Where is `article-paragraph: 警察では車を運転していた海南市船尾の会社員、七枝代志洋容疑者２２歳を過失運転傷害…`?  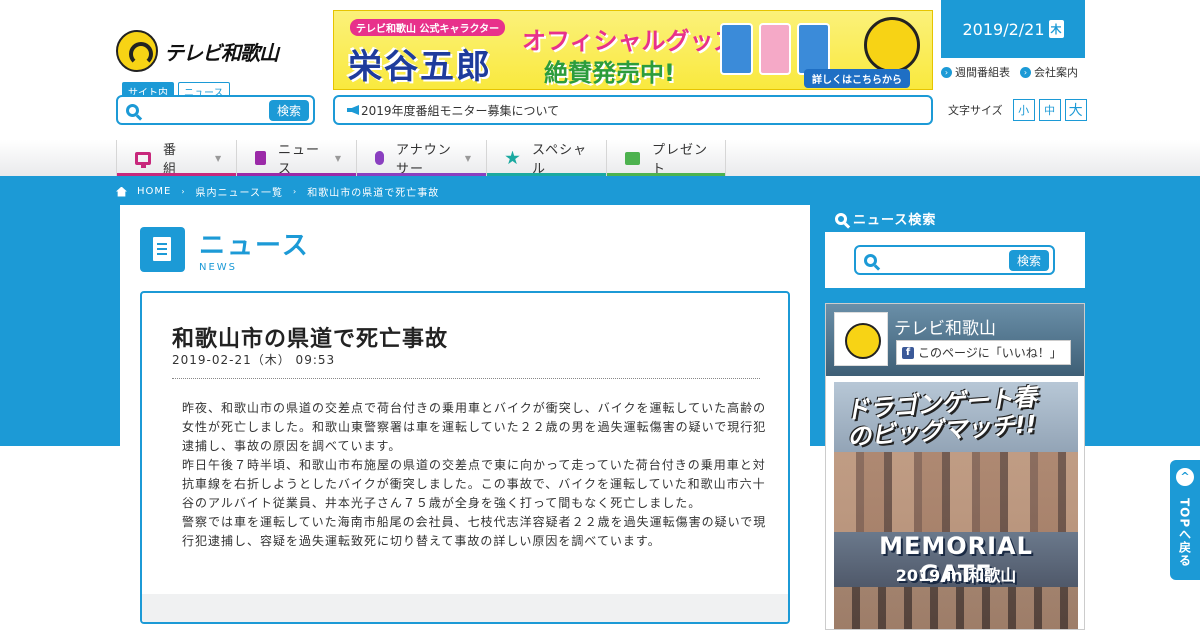
article-paragraph: 警察では車を運転していた海南市船尾の会社員、七枝代志洋容疑者２２歳を過失運転傷害… is located at coordinates (474, 531).